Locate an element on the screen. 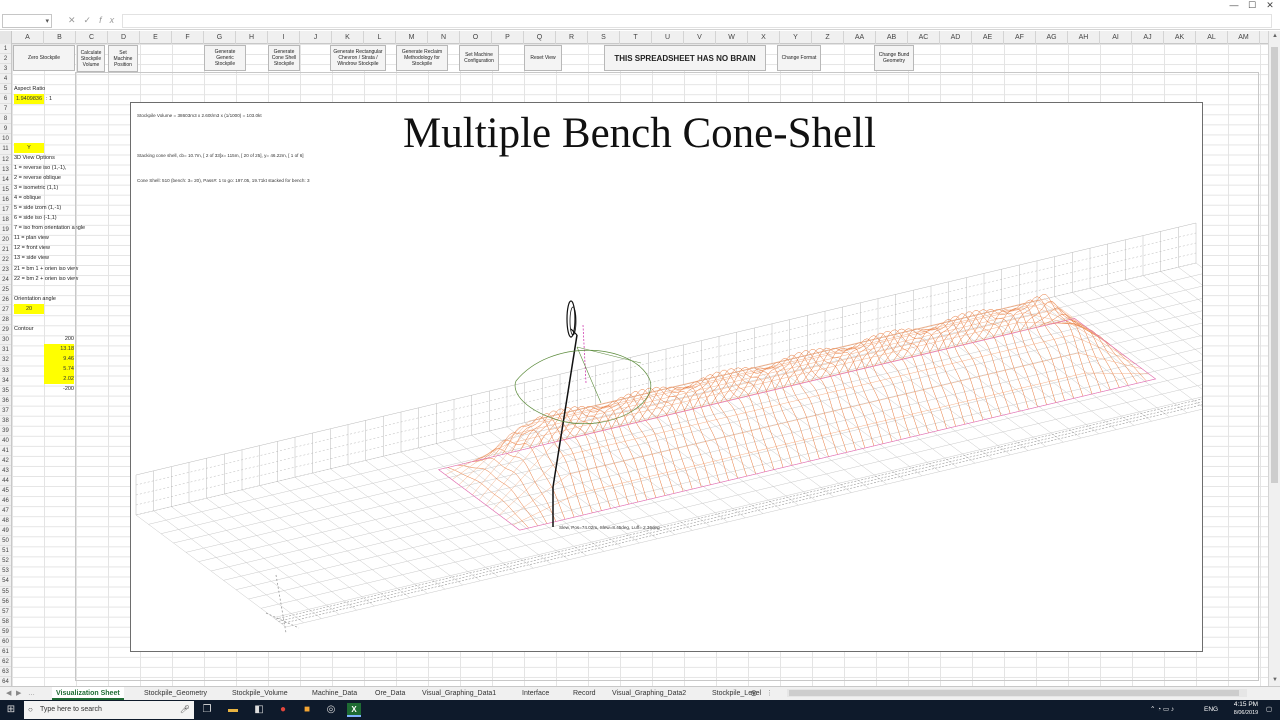 Image resolution: width=1280 pixels, height=720 pixels. row-header: 13 is located at coordinates (5, 170).